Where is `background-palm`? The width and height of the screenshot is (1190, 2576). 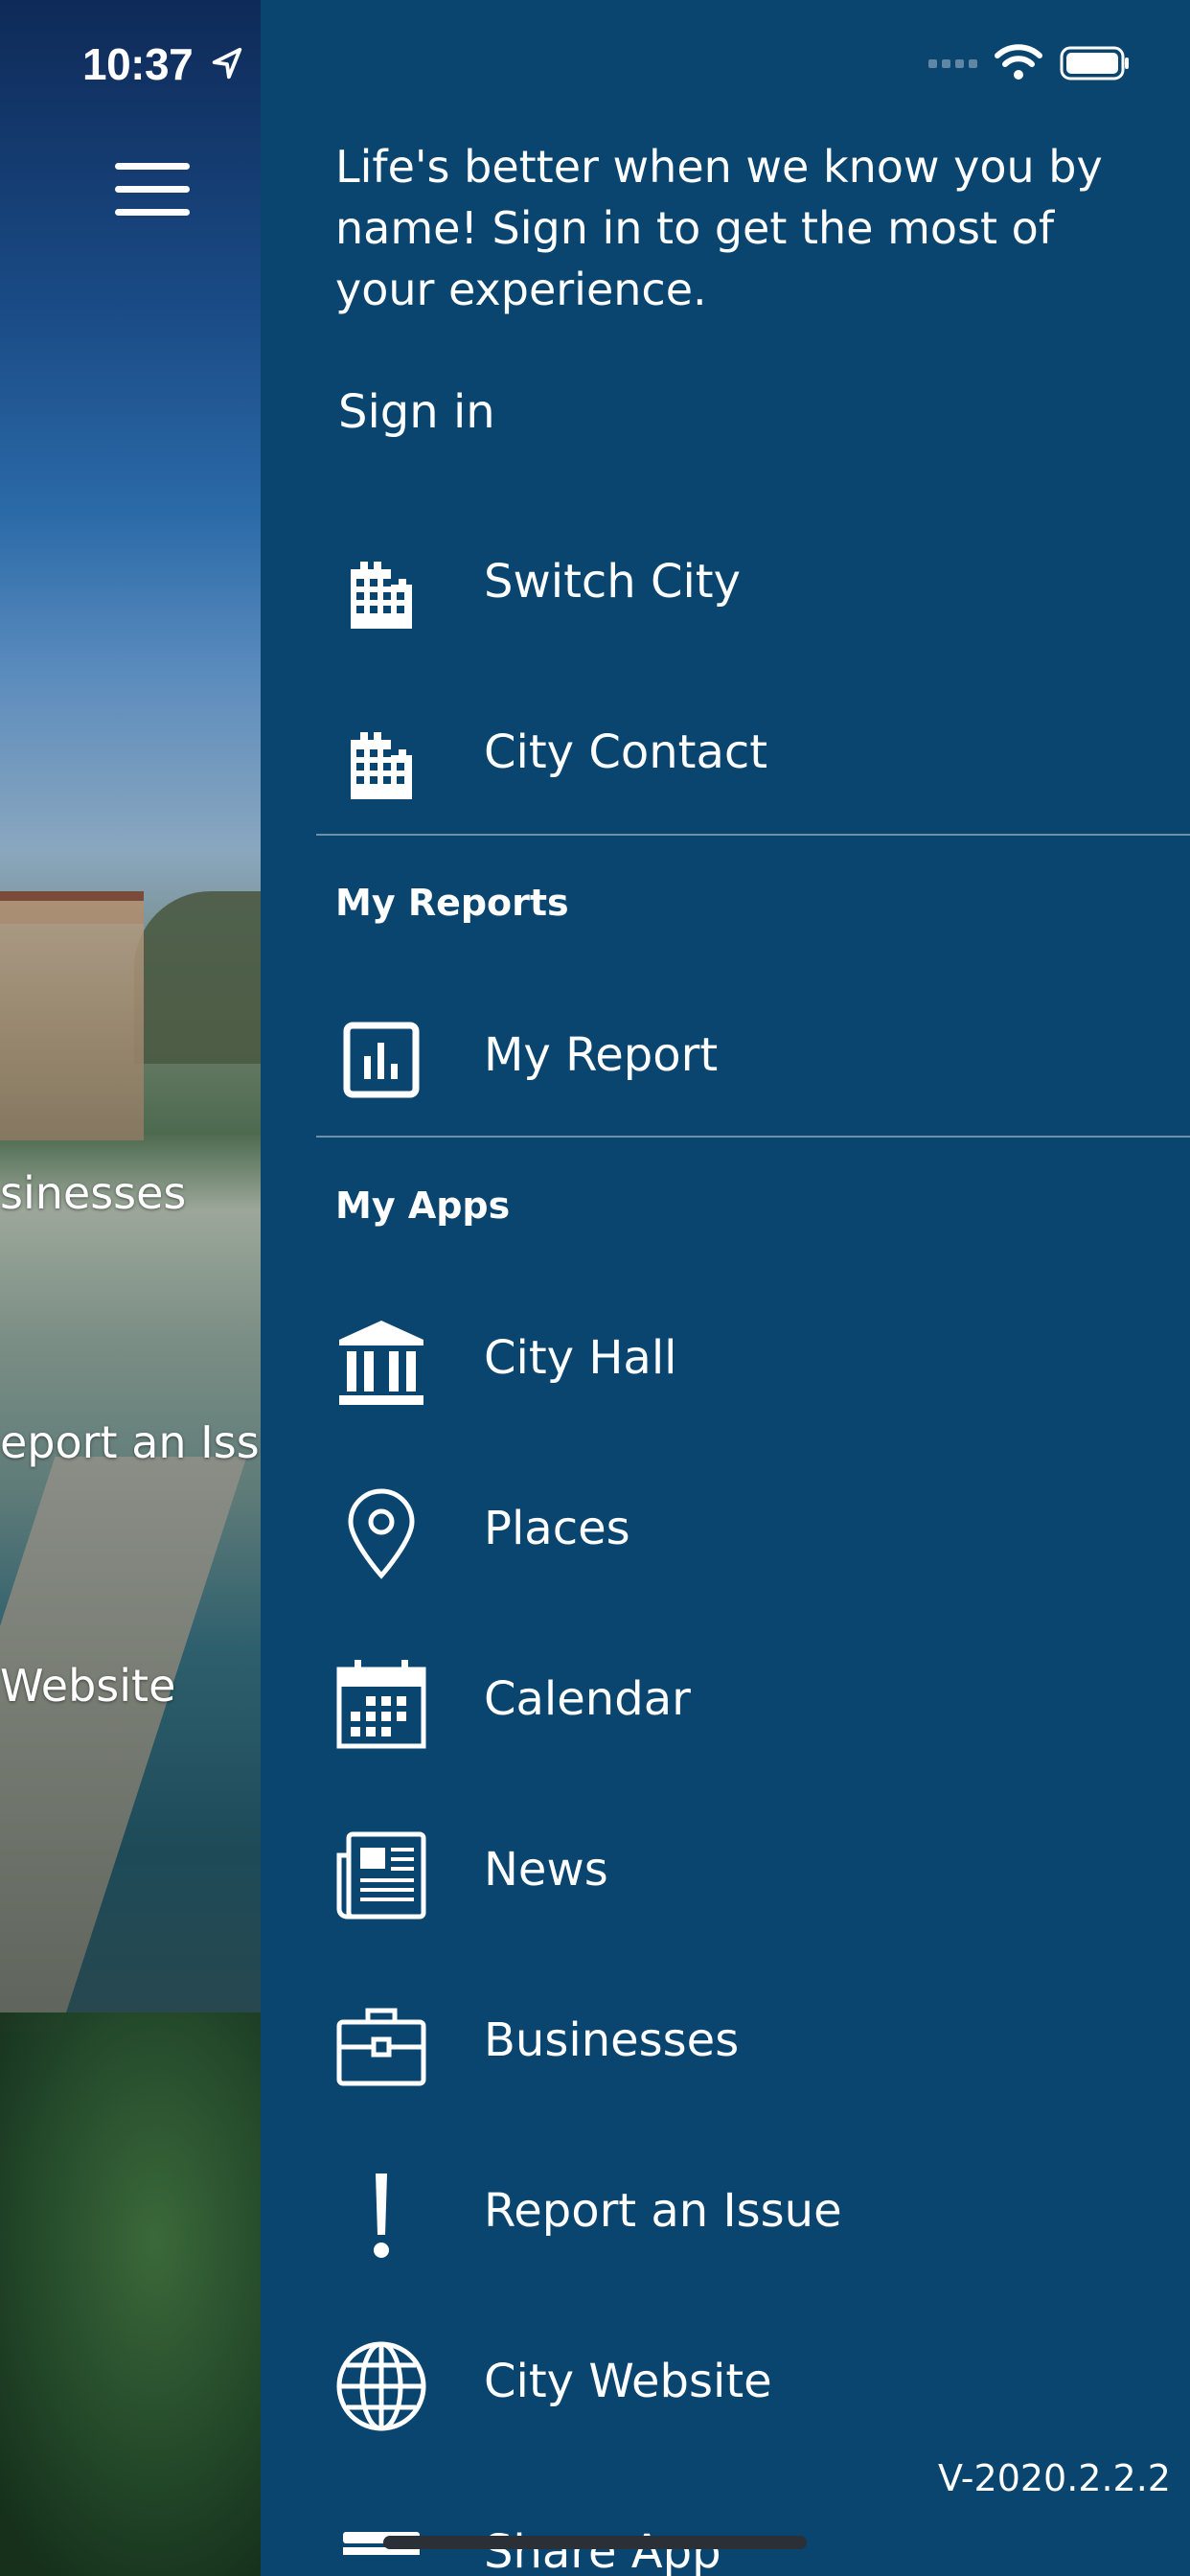 background-palm is located at coordinates (131, 2294).